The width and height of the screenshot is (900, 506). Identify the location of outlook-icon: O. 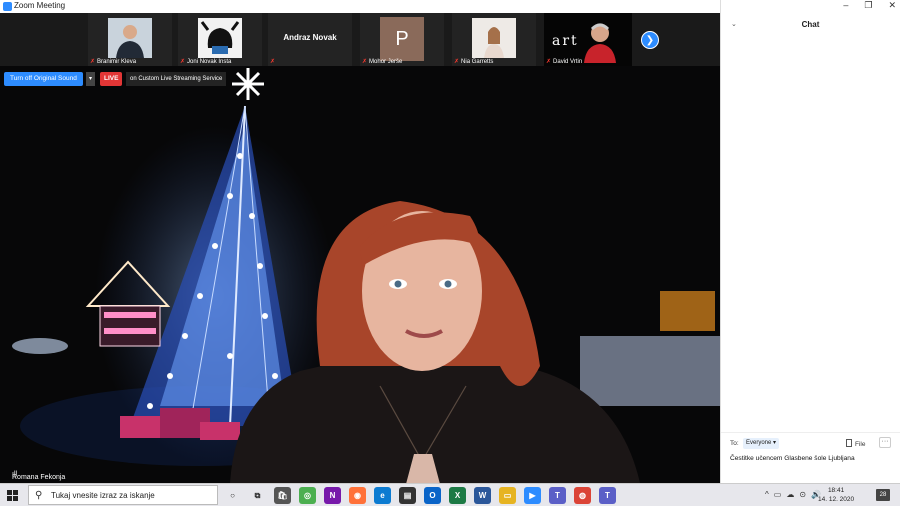
(432, 495).